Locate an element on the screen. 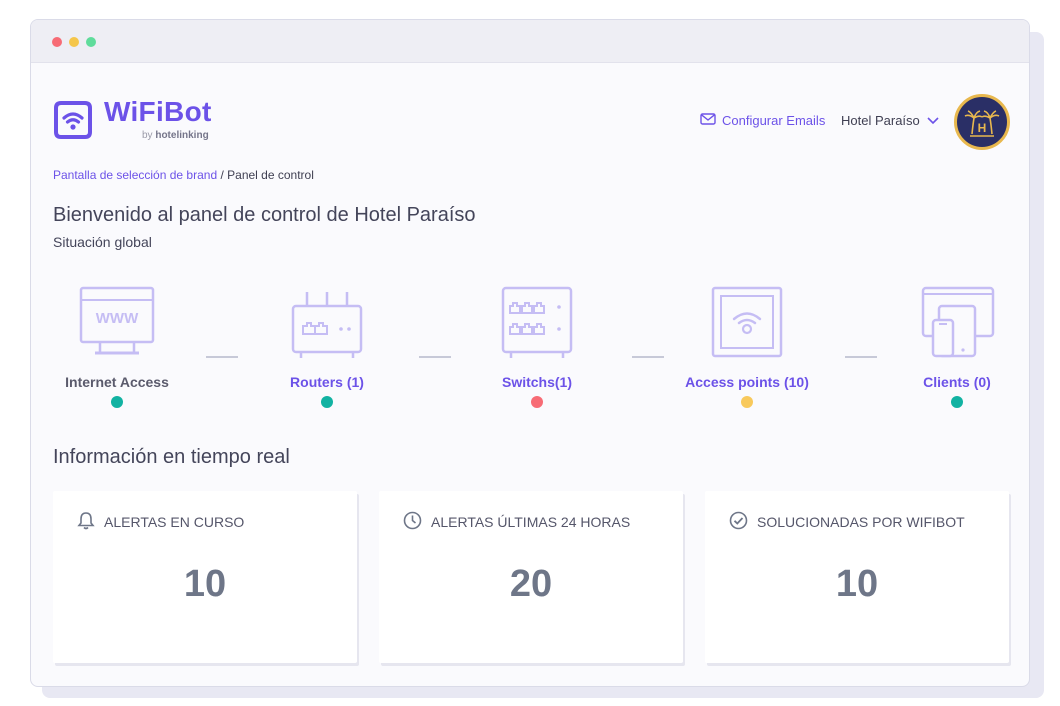 The image size is (1060, 706). configure-emails-link: Configurar Emails is located at coordinates (762, 120).